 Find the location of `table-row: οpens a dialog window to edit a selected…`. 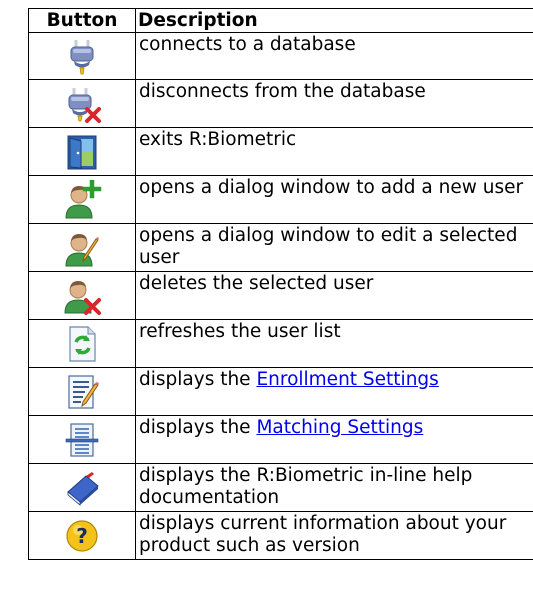

table-row: οpens a dialog window to edit a selected… is located at coordinates (280, 247).